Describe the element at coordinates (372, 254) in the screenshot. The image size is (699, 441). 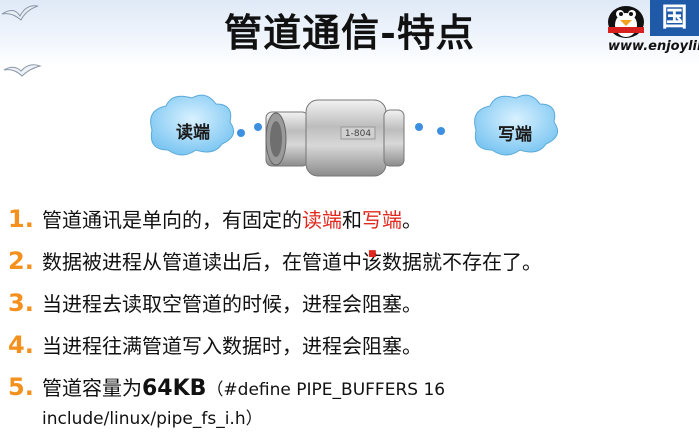
I see `cursor-marker: ■` at that location.